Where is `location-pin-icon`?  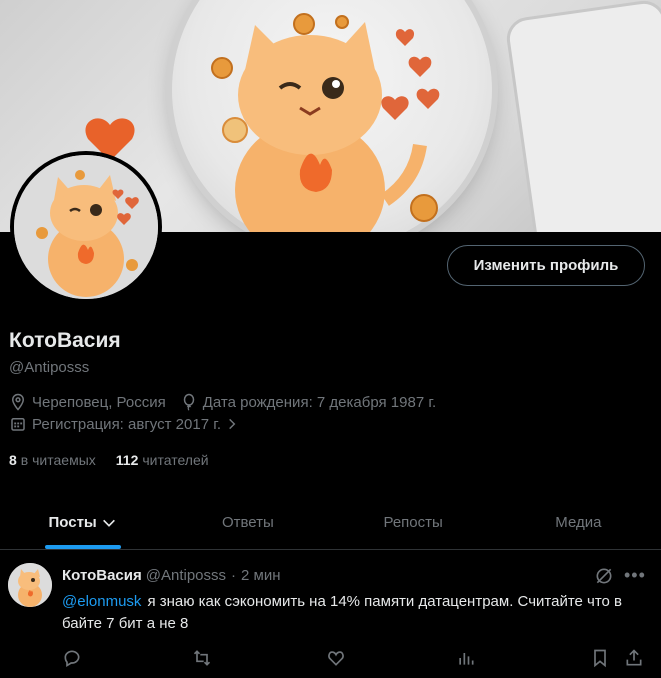 location-pin-icon is located at coordinates (18, 402).